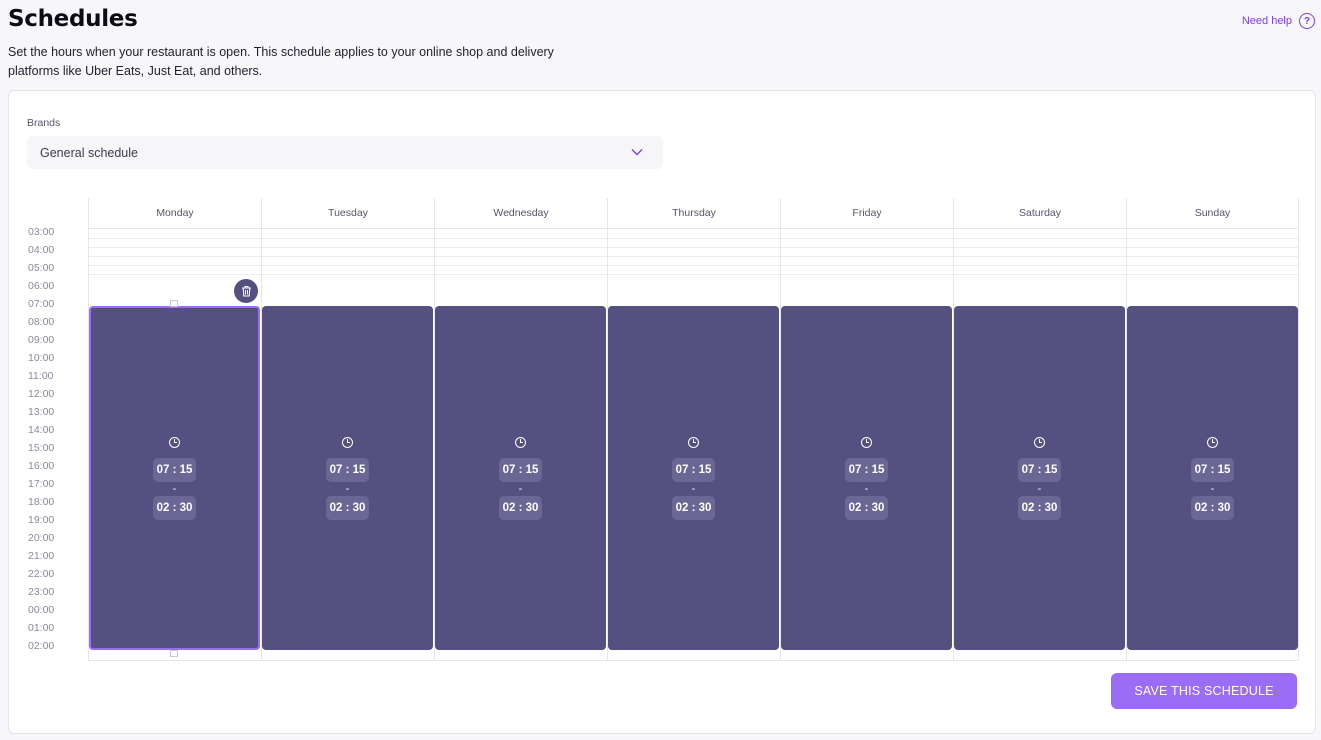 Image resolution: width=1321 pixels, height=740 pixels. I want to click on hour-label: 08:00, so click(41, 322).